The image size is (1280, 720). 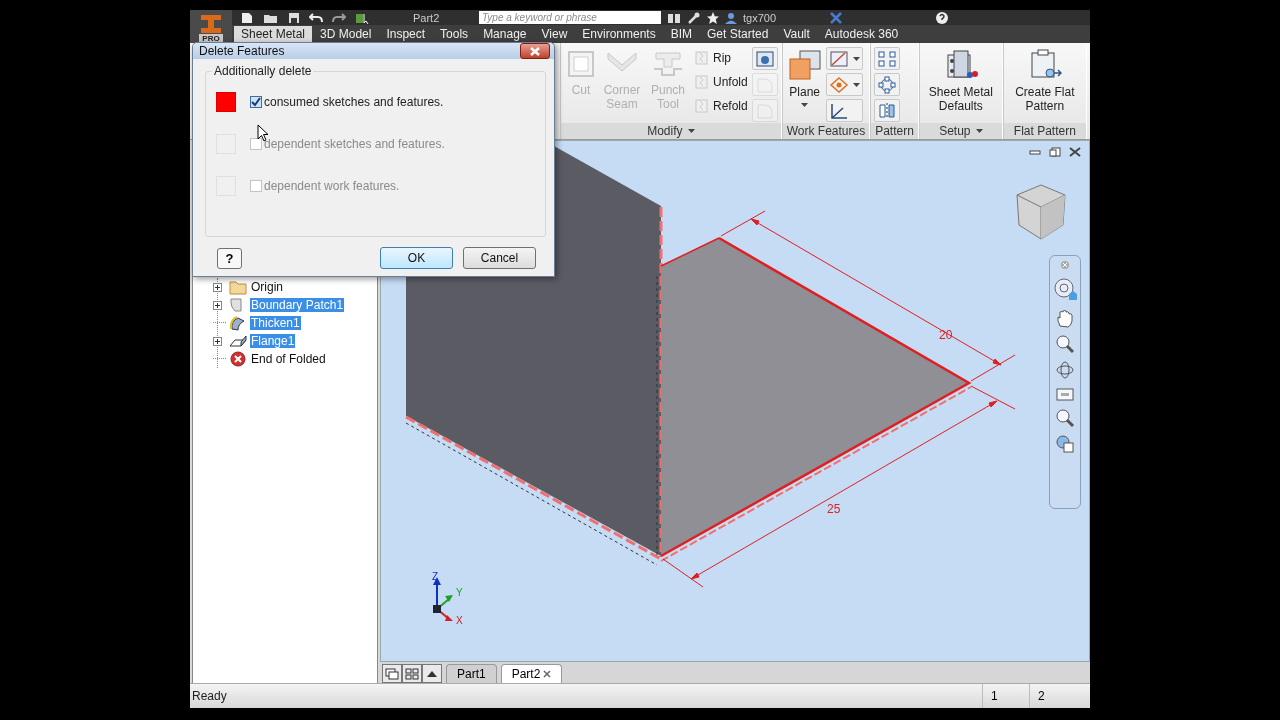 What do you see at coordinates (946, 335) in the screenshot?
I see `dimension-label: 20` at bounding box center [946, 335].